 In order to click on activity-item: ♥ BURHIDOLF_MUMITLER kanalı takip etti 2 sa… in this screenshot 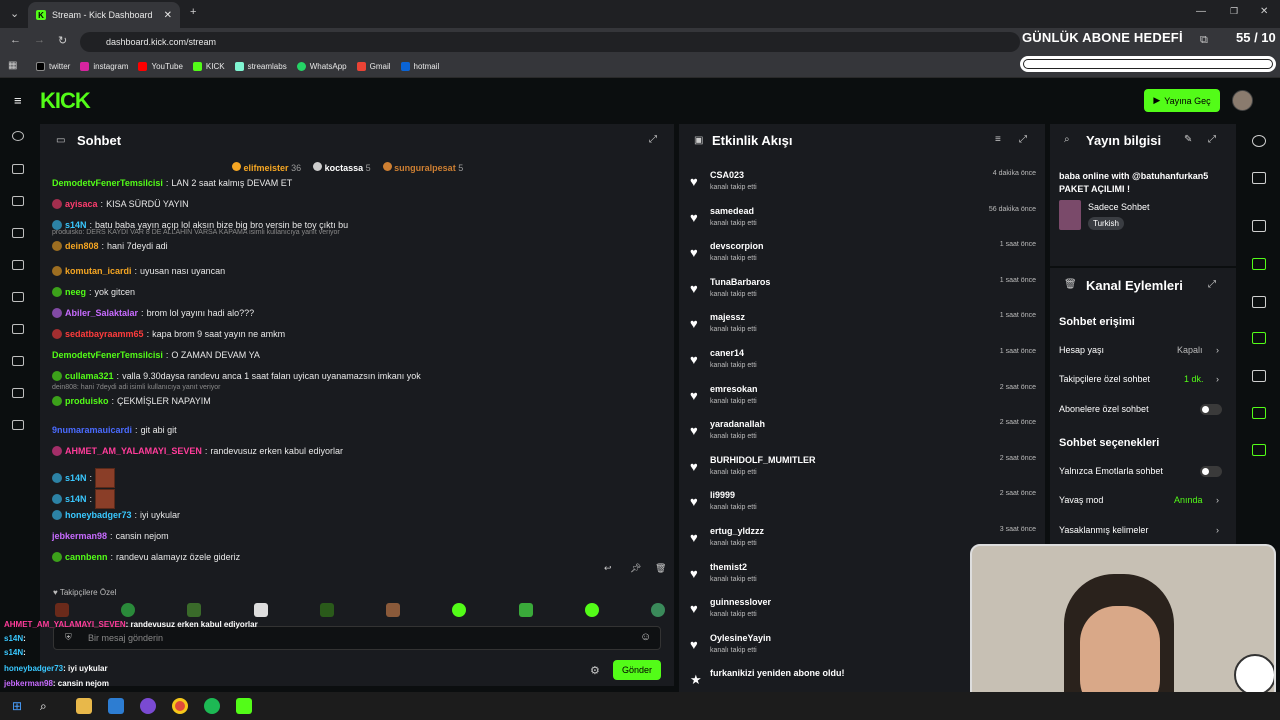, I will do `click(864, 471)`.